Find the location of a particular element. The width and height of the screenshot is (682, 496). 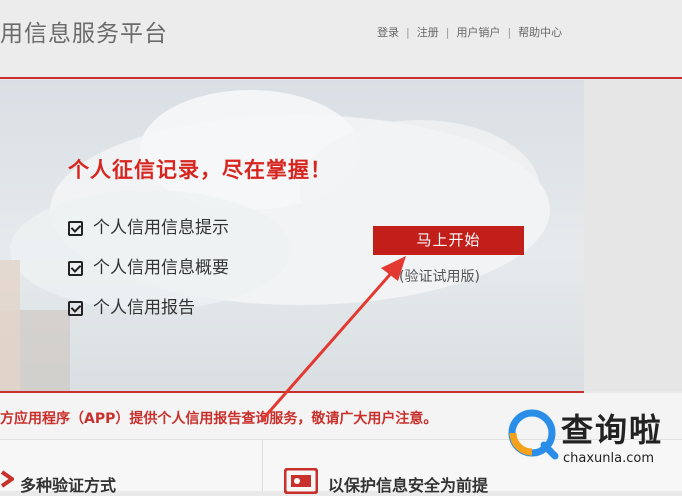

feature-item: 个人信用报告 is located at coordinates (131, 305).